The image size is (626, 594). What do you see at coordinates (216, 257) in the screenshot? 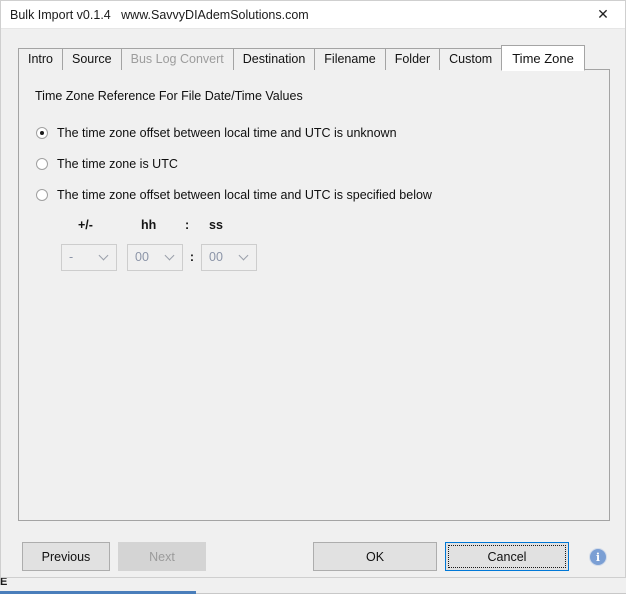
I see `offset-seconds-value: 00` at bounding box center [216, 257].